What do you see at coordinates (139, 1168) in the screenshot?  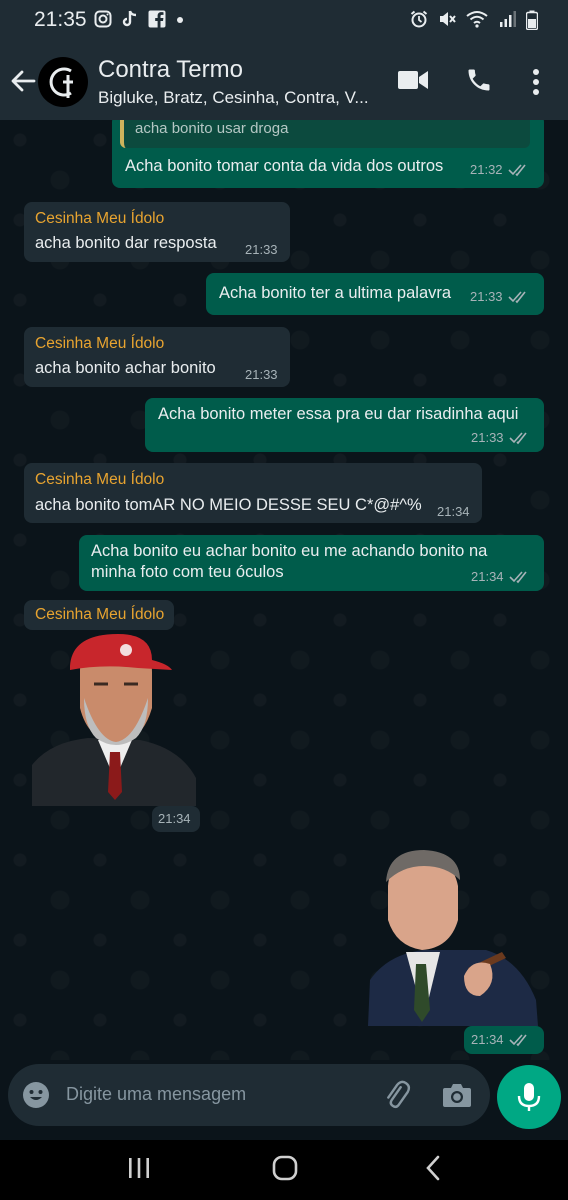 I see `recent-apps-icon` at bounding box center [139, 1168].